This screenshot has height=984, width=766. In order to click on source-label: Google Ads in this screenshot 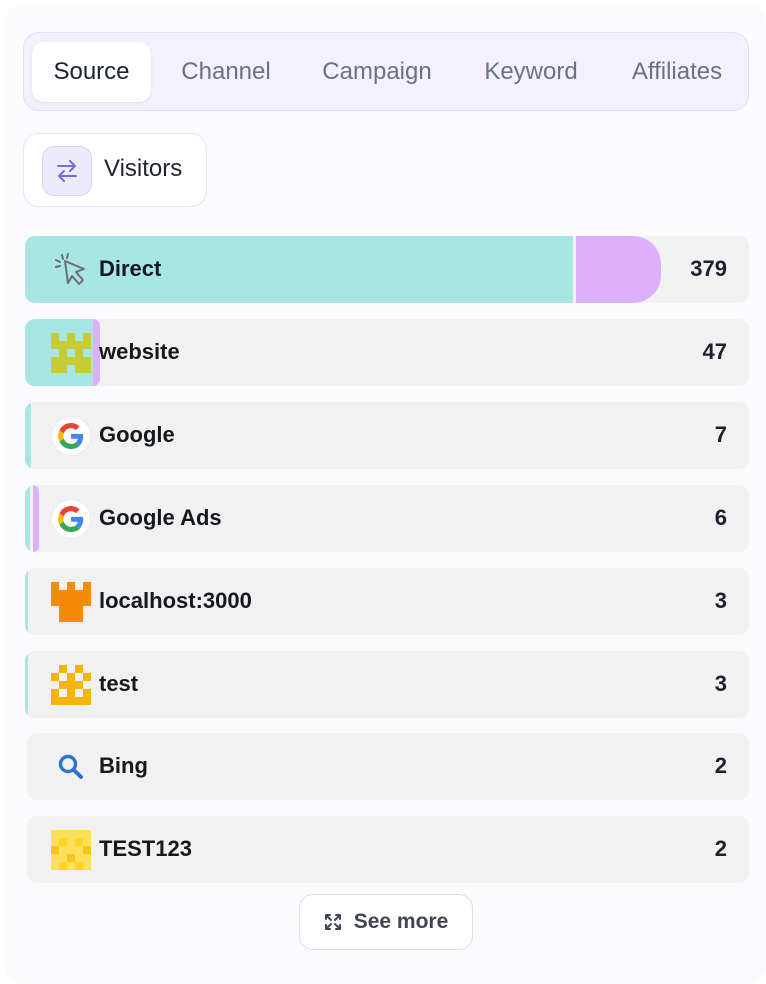, I will do `click(160, 517)`.